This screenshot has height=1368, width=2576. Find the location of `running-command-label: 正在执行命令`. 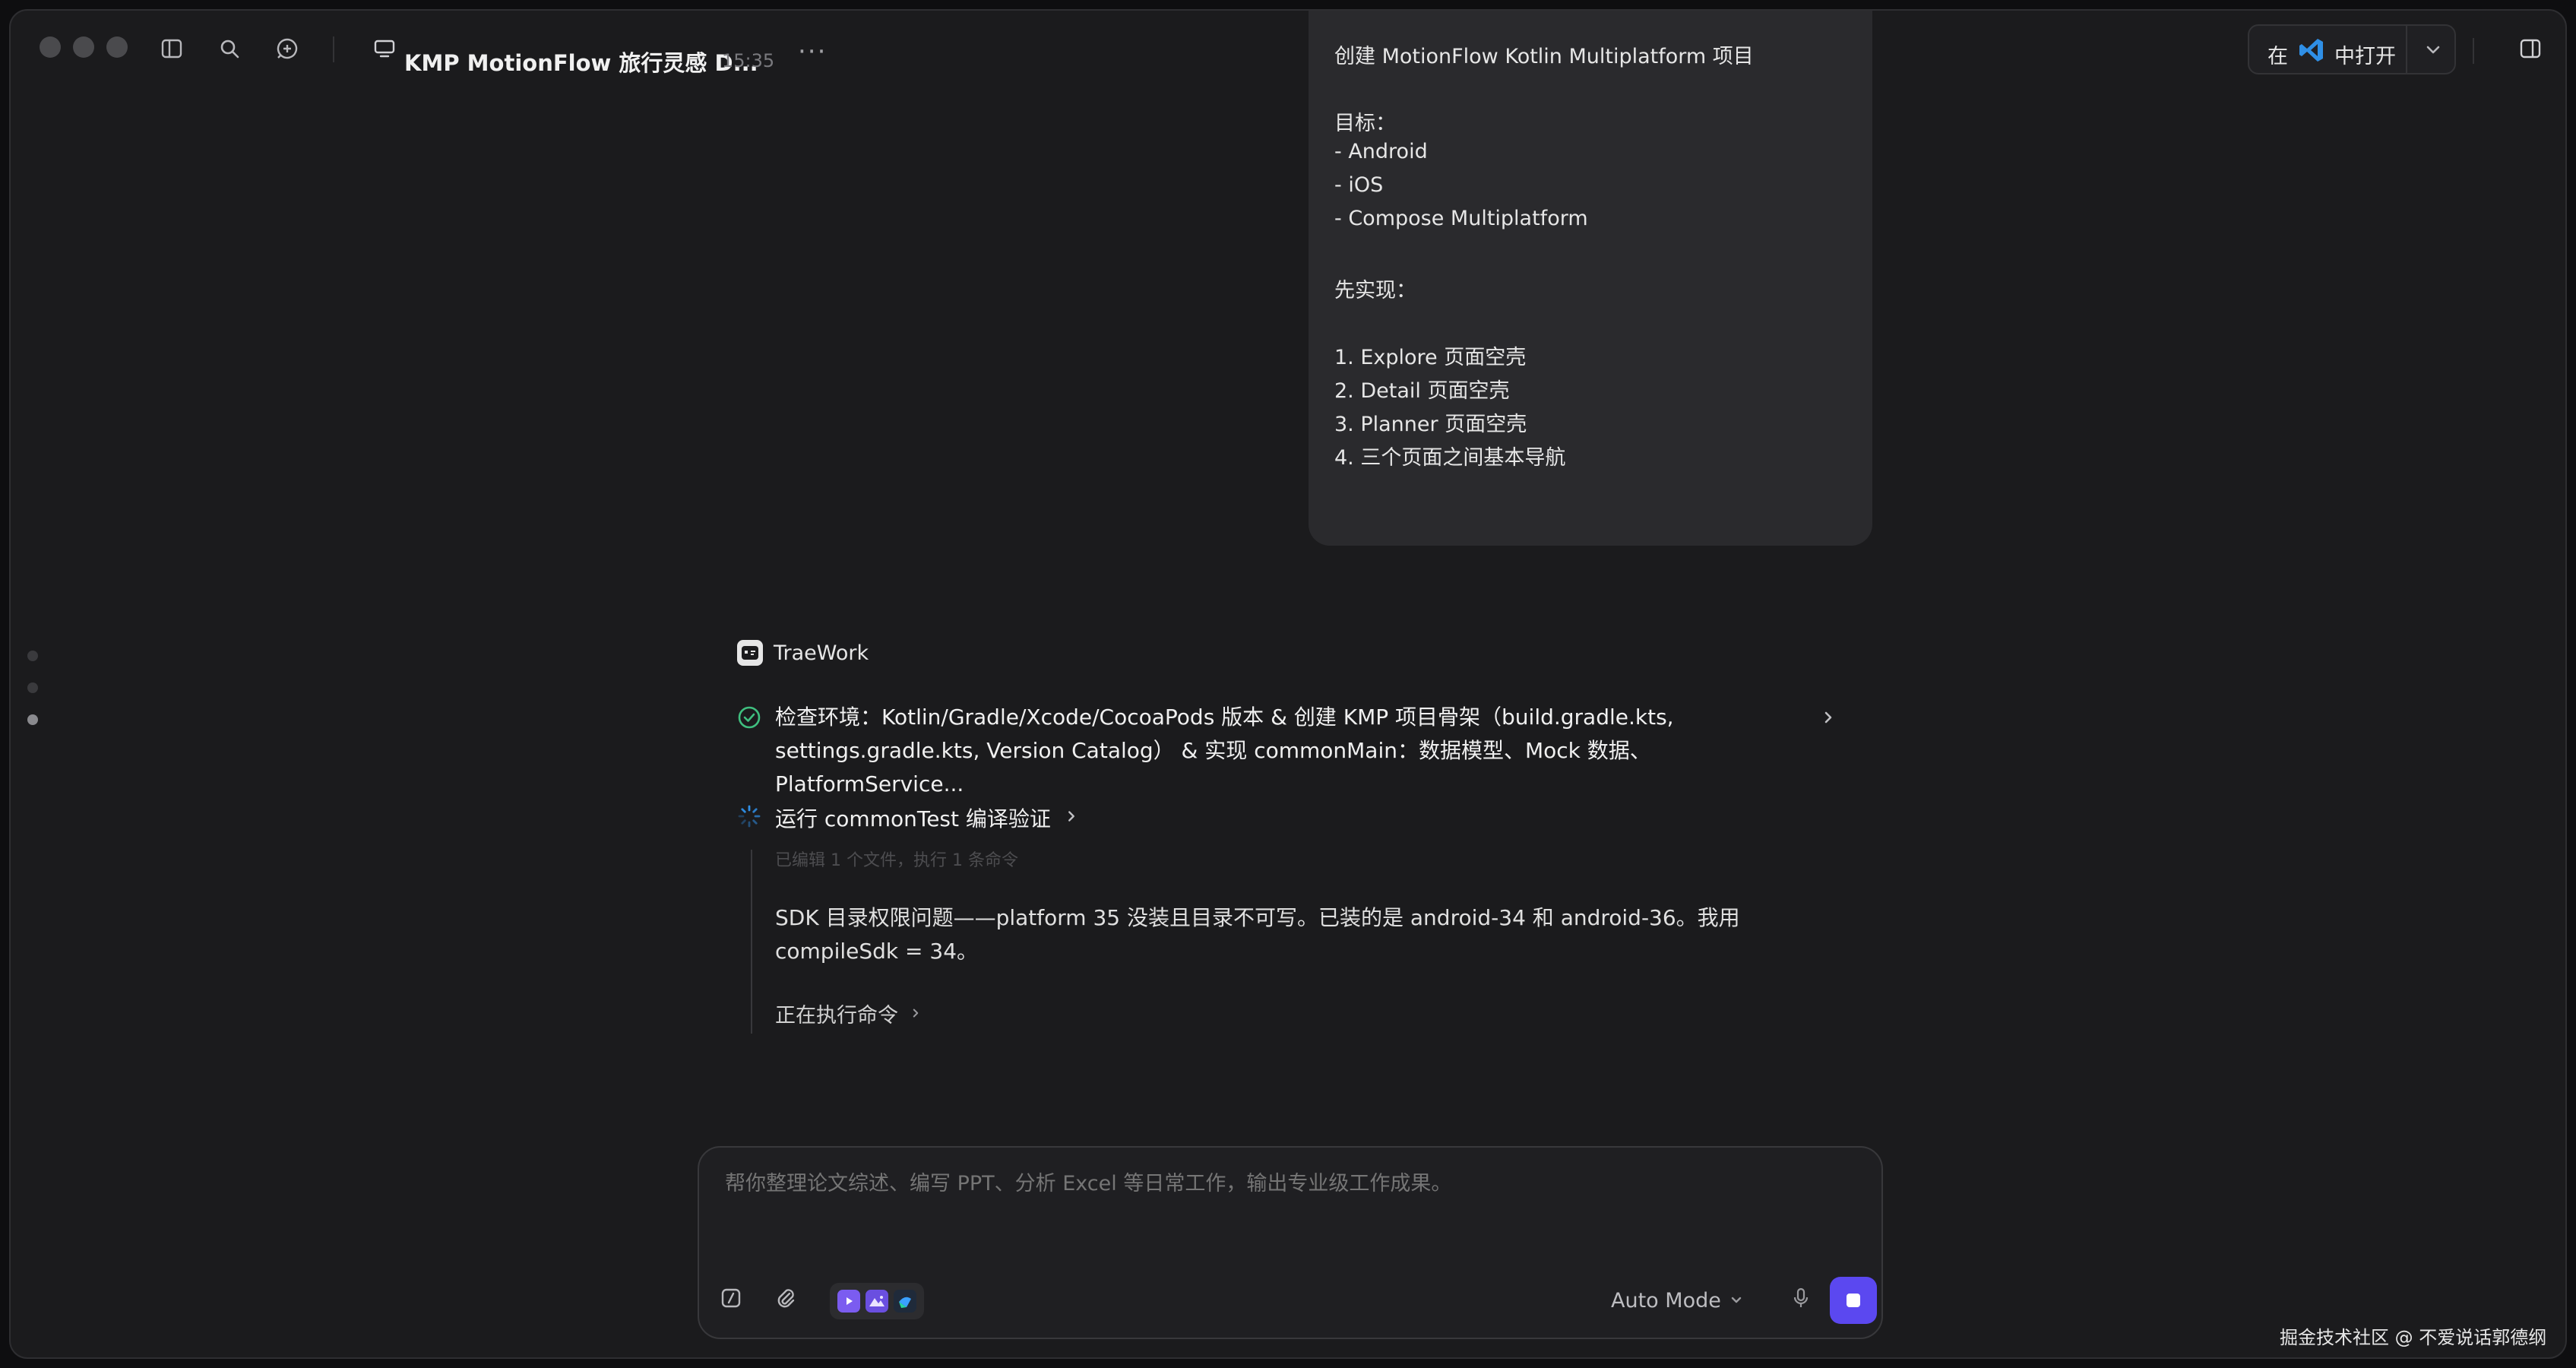

running-command-label: 正在执行命令 is located at coordinates (837, 1016).